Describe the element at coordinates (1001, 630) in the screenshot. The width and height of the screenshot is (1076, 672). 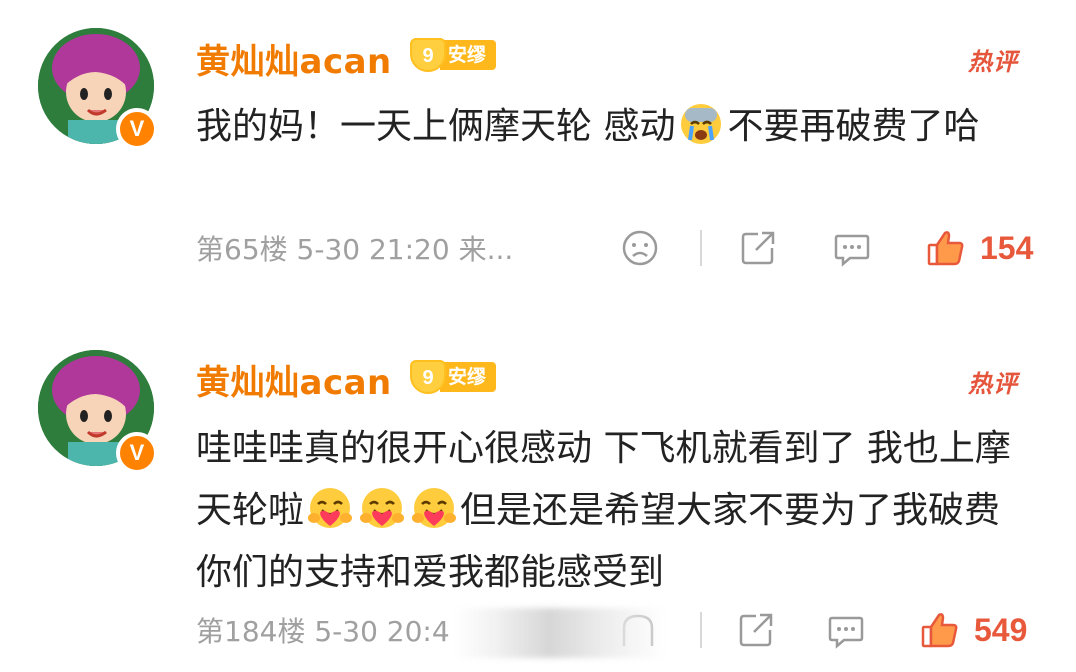
I see `like-count: 549` at that location.